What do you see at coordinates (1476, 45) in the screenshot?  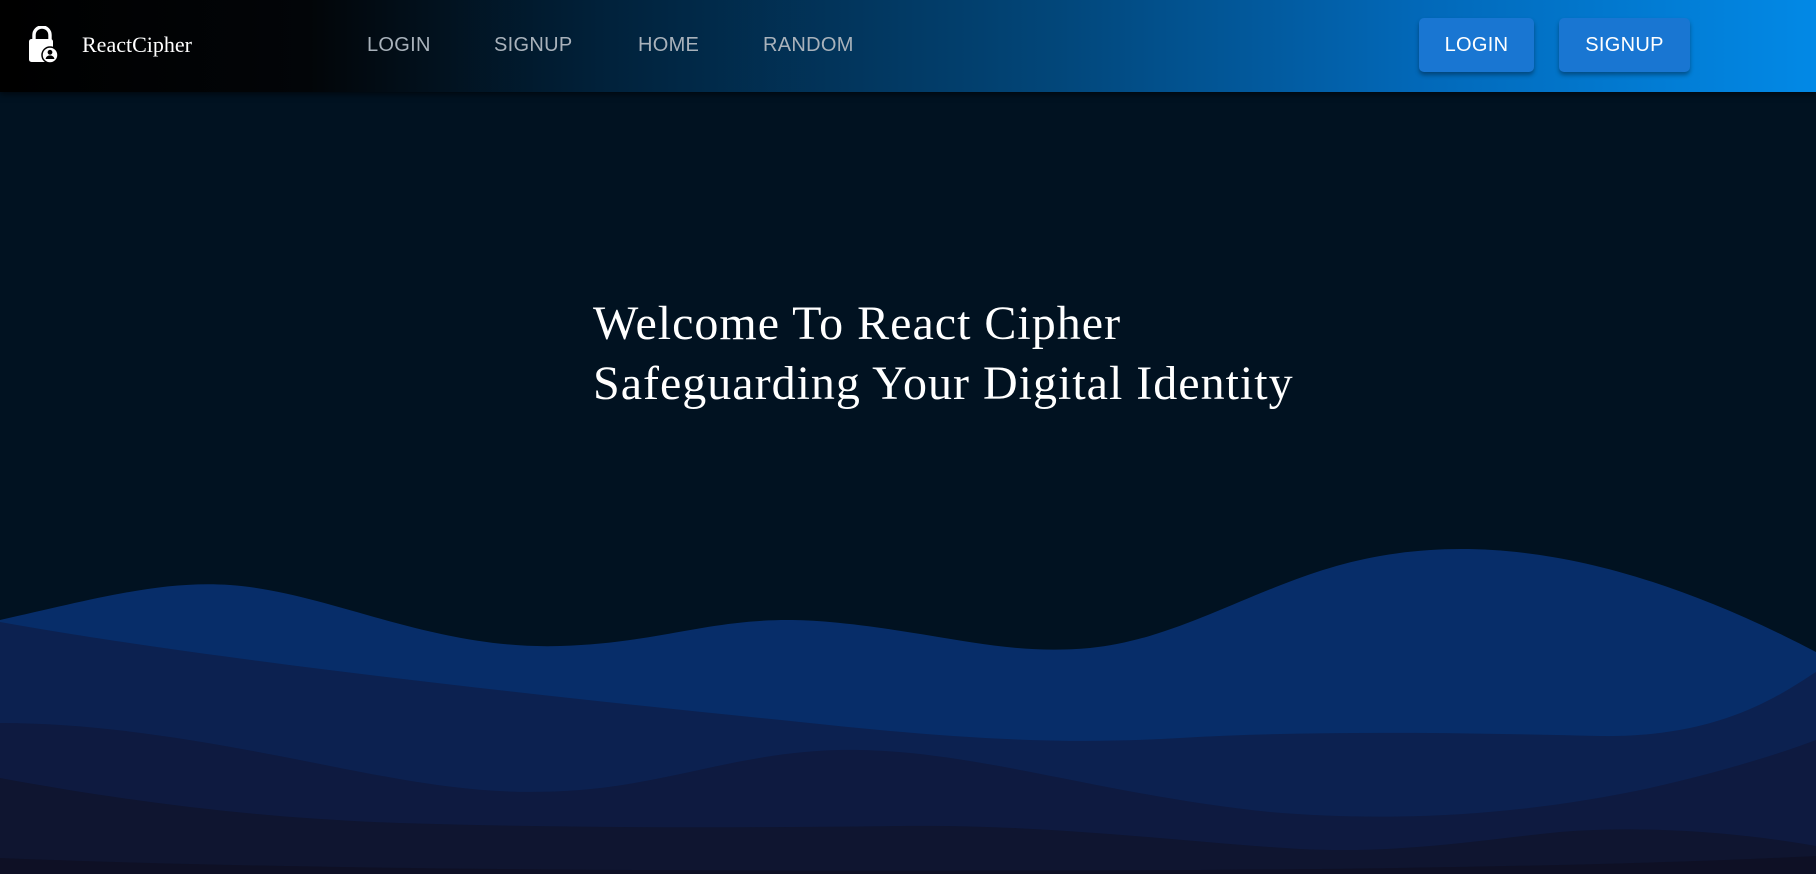 I see `login-button: LOGIN` at bounding box center [1476, 45].